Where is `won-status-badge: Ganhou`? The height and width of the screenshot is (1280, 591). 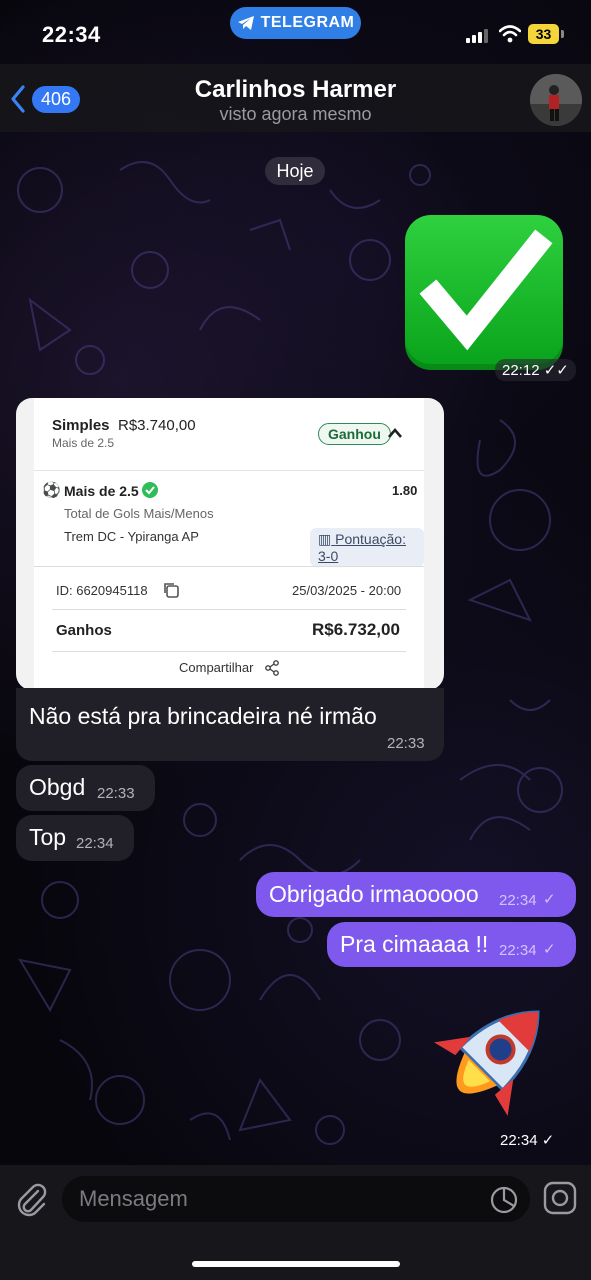 won-status-badge: Ganhou is located at coordinates (354, 434).